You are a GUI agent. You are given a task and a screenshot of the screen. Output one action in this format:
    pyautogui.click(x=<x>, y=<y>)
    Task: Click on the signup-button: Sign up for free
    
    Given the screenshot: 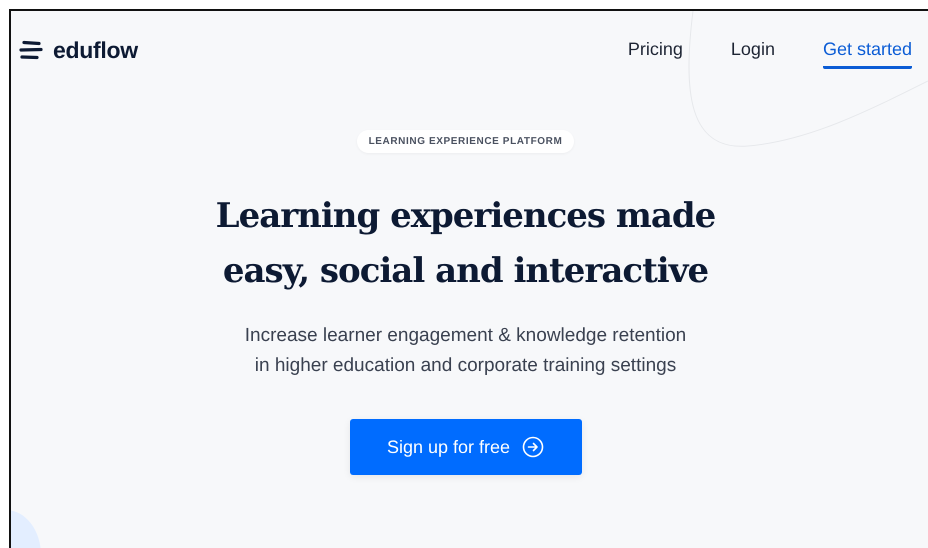 What is the action you would take?
    pyautogui.click(x=466, y=447)
    